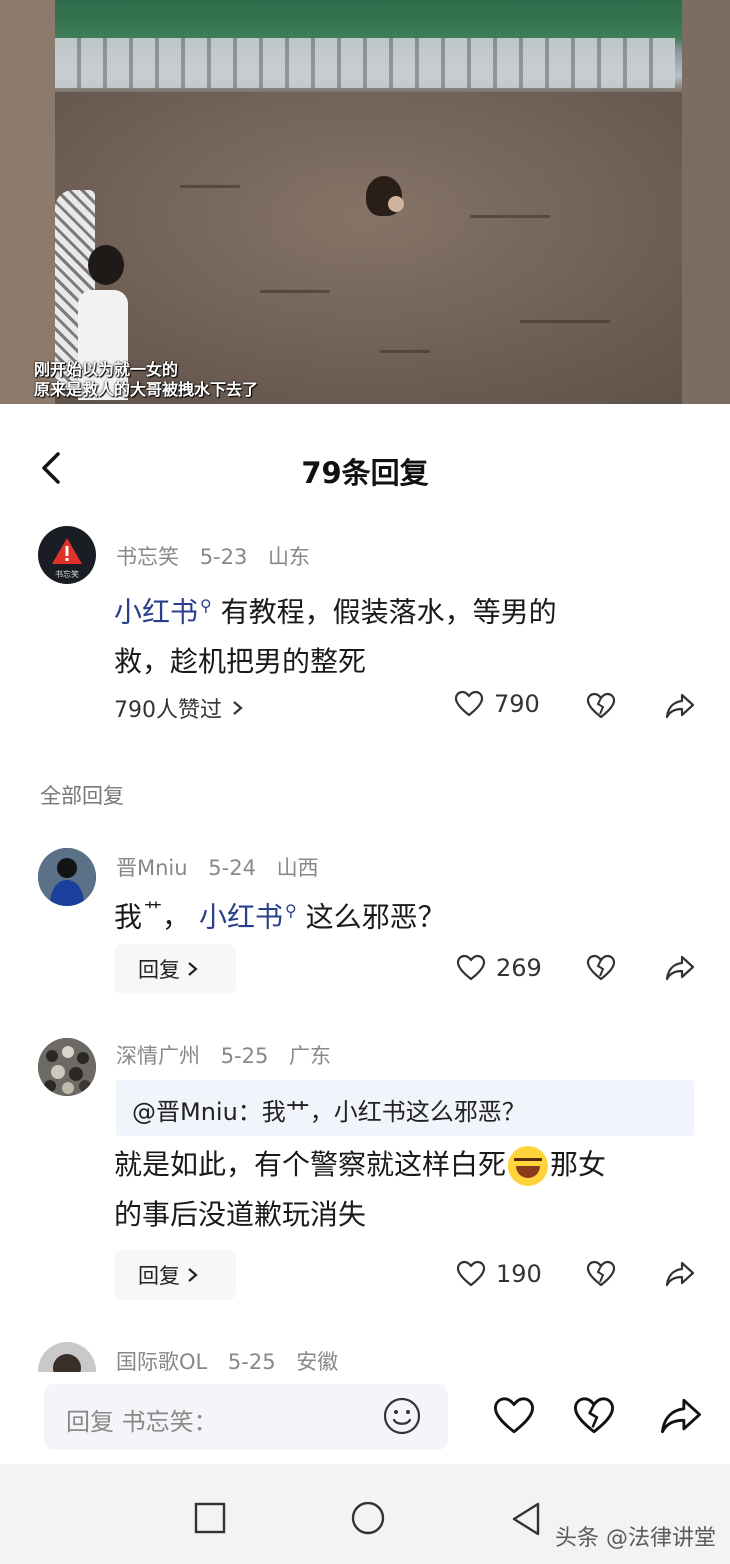 This screenshot has width=730, height=1564. Describe the element at coordinates (405, 1108) in the screenshot. I see `quoted-reply: @晋Mniu：我艹，小红书这么邪恶？` at that location.